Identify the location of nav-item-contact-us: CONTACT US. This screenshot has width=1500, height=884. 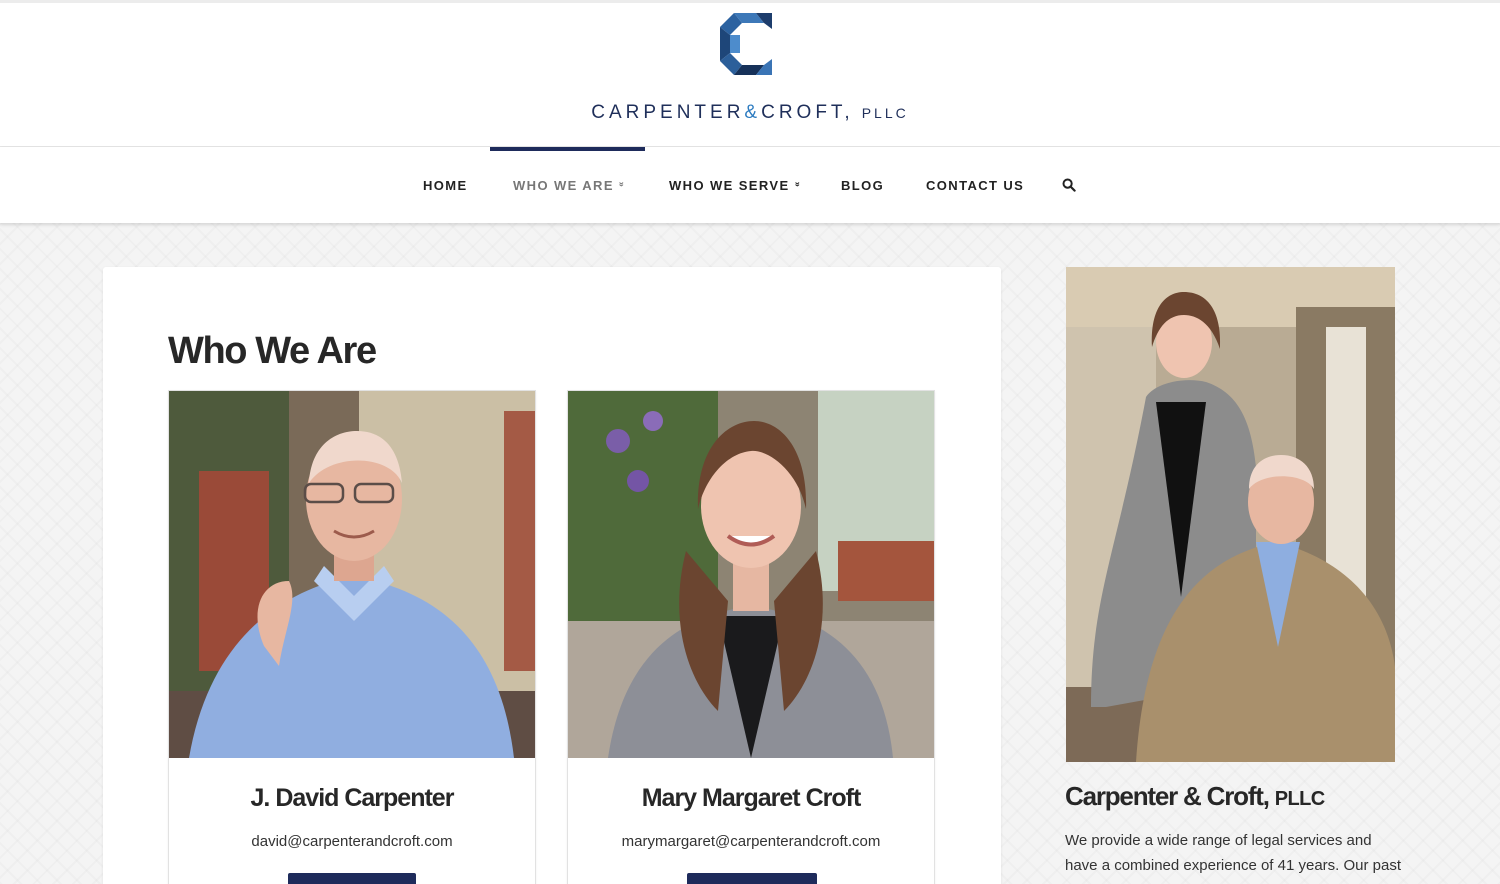
(975, 185).